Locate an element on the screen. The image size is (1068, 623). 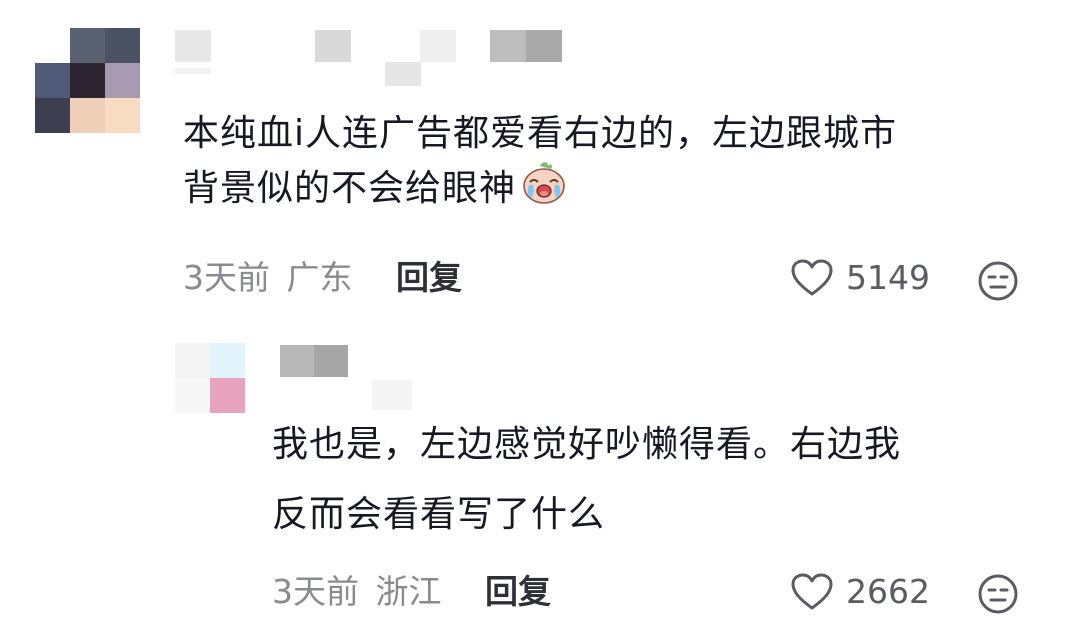
comment-line: 我也是，左边感觉好吵懒得看。右边我 is located at coordinates (587, 444).